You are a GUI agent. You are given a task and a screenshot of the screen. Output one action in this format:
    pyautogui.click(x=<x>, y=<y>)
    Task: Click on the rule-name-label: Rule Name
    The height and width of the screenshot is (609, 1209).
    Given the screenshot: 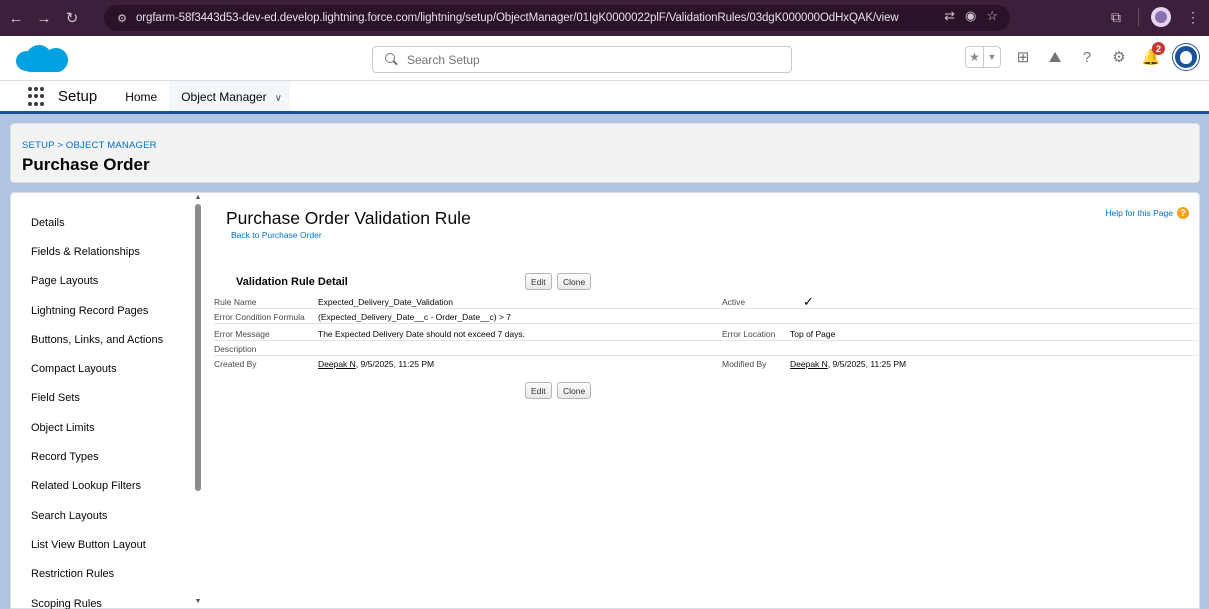 What is the action you would take?
    pyautogui.click(x=235, y=302)
    